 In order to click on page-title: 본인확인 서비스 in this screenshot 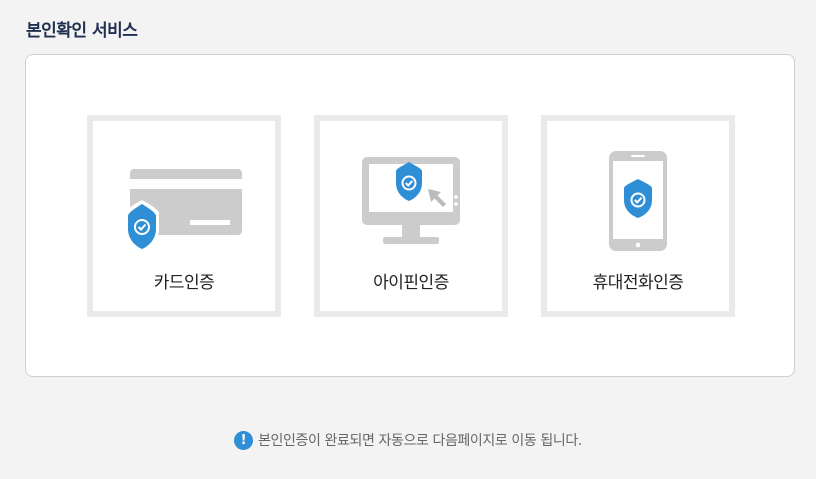, I will do `click(82, 31)`.